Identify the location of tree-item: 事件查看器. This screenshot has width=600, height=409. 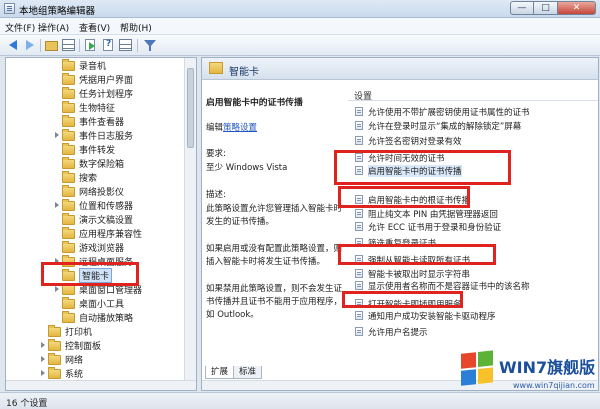
(89, 121).